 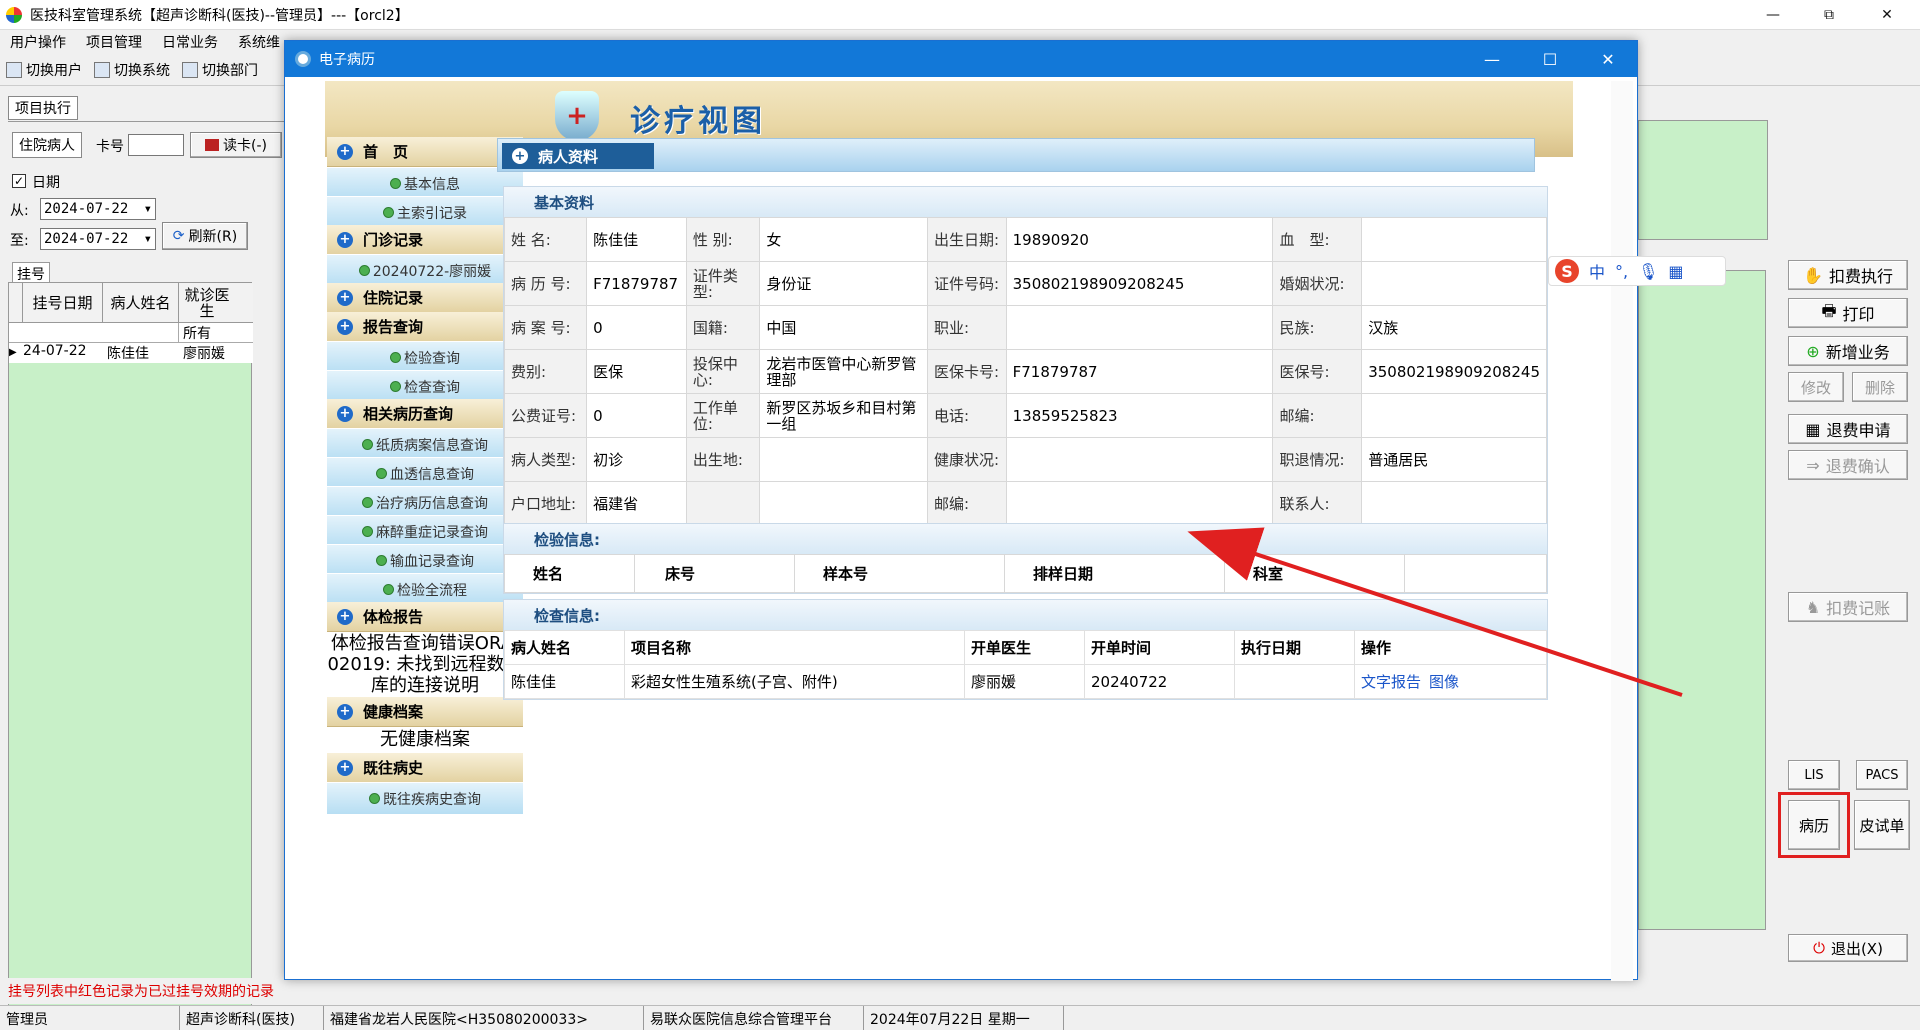 What do you see at coordinates (38, 42) in the screenshot?
I see `menu-user: 用户操作` at bounding box center [38, 42].